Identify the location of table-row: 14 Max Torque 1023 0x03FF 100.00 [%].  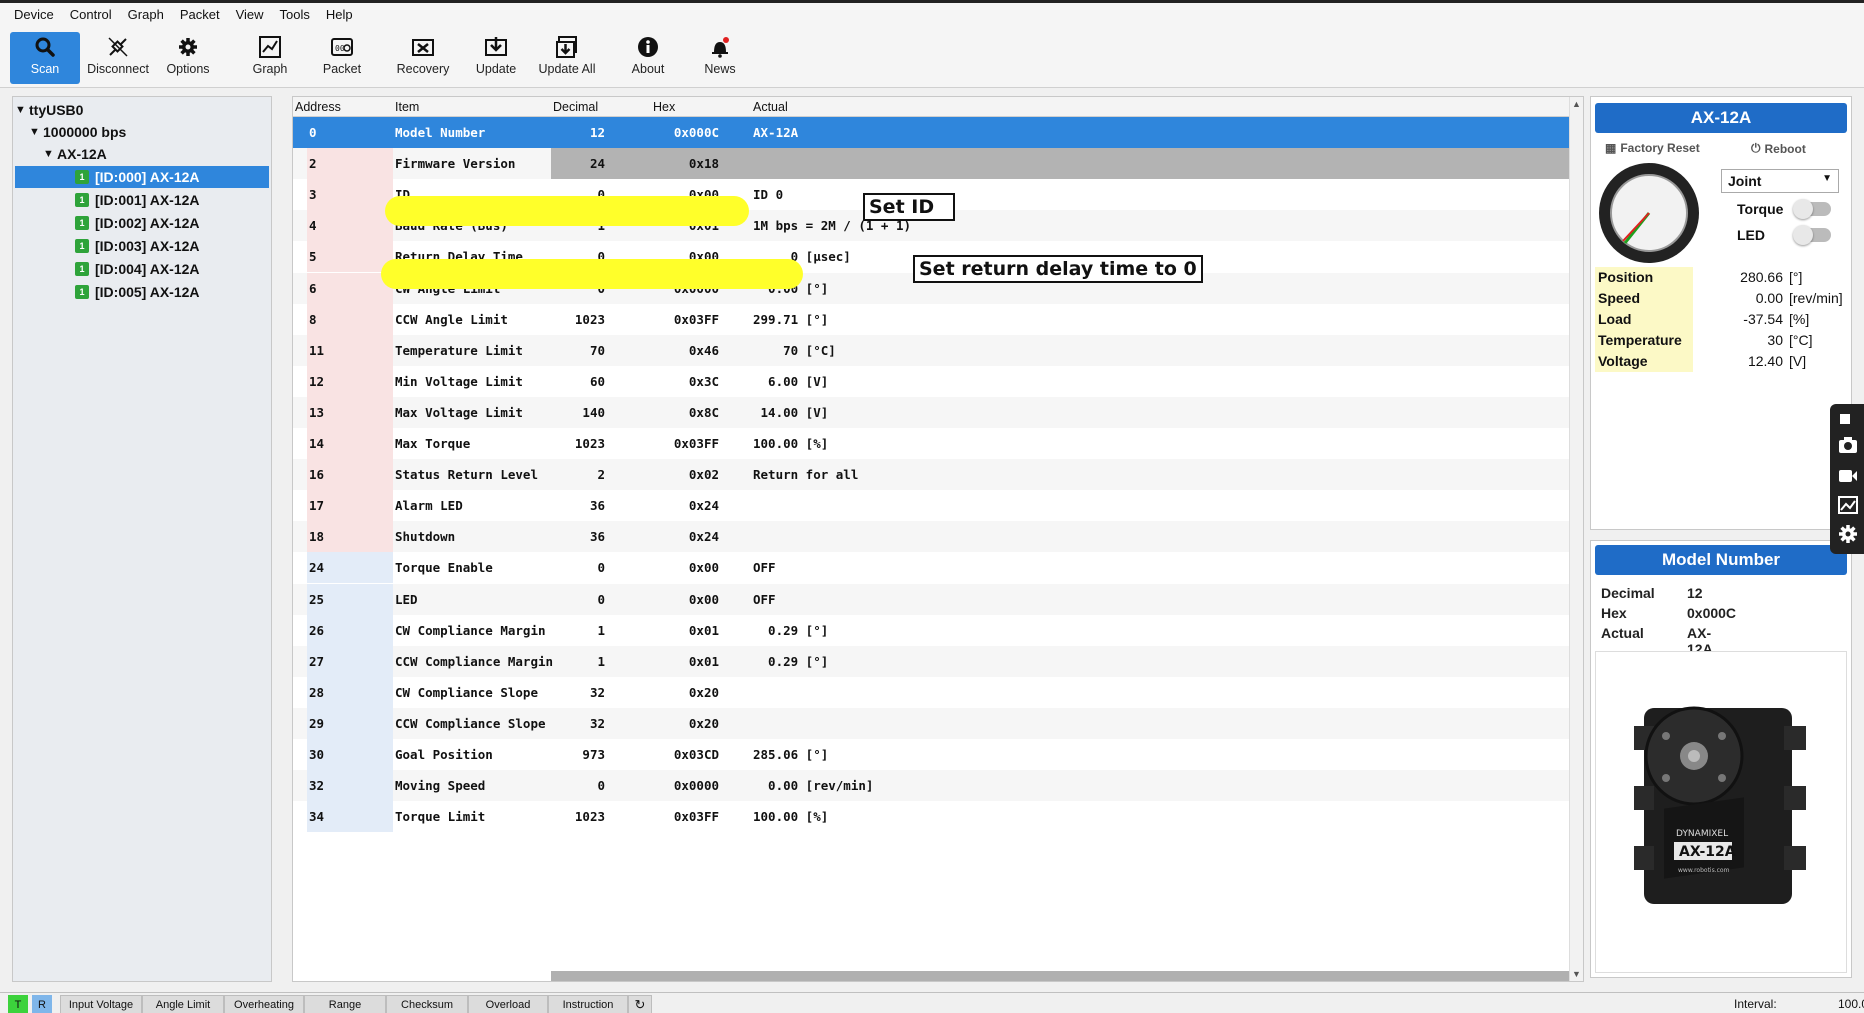
(931, 443).